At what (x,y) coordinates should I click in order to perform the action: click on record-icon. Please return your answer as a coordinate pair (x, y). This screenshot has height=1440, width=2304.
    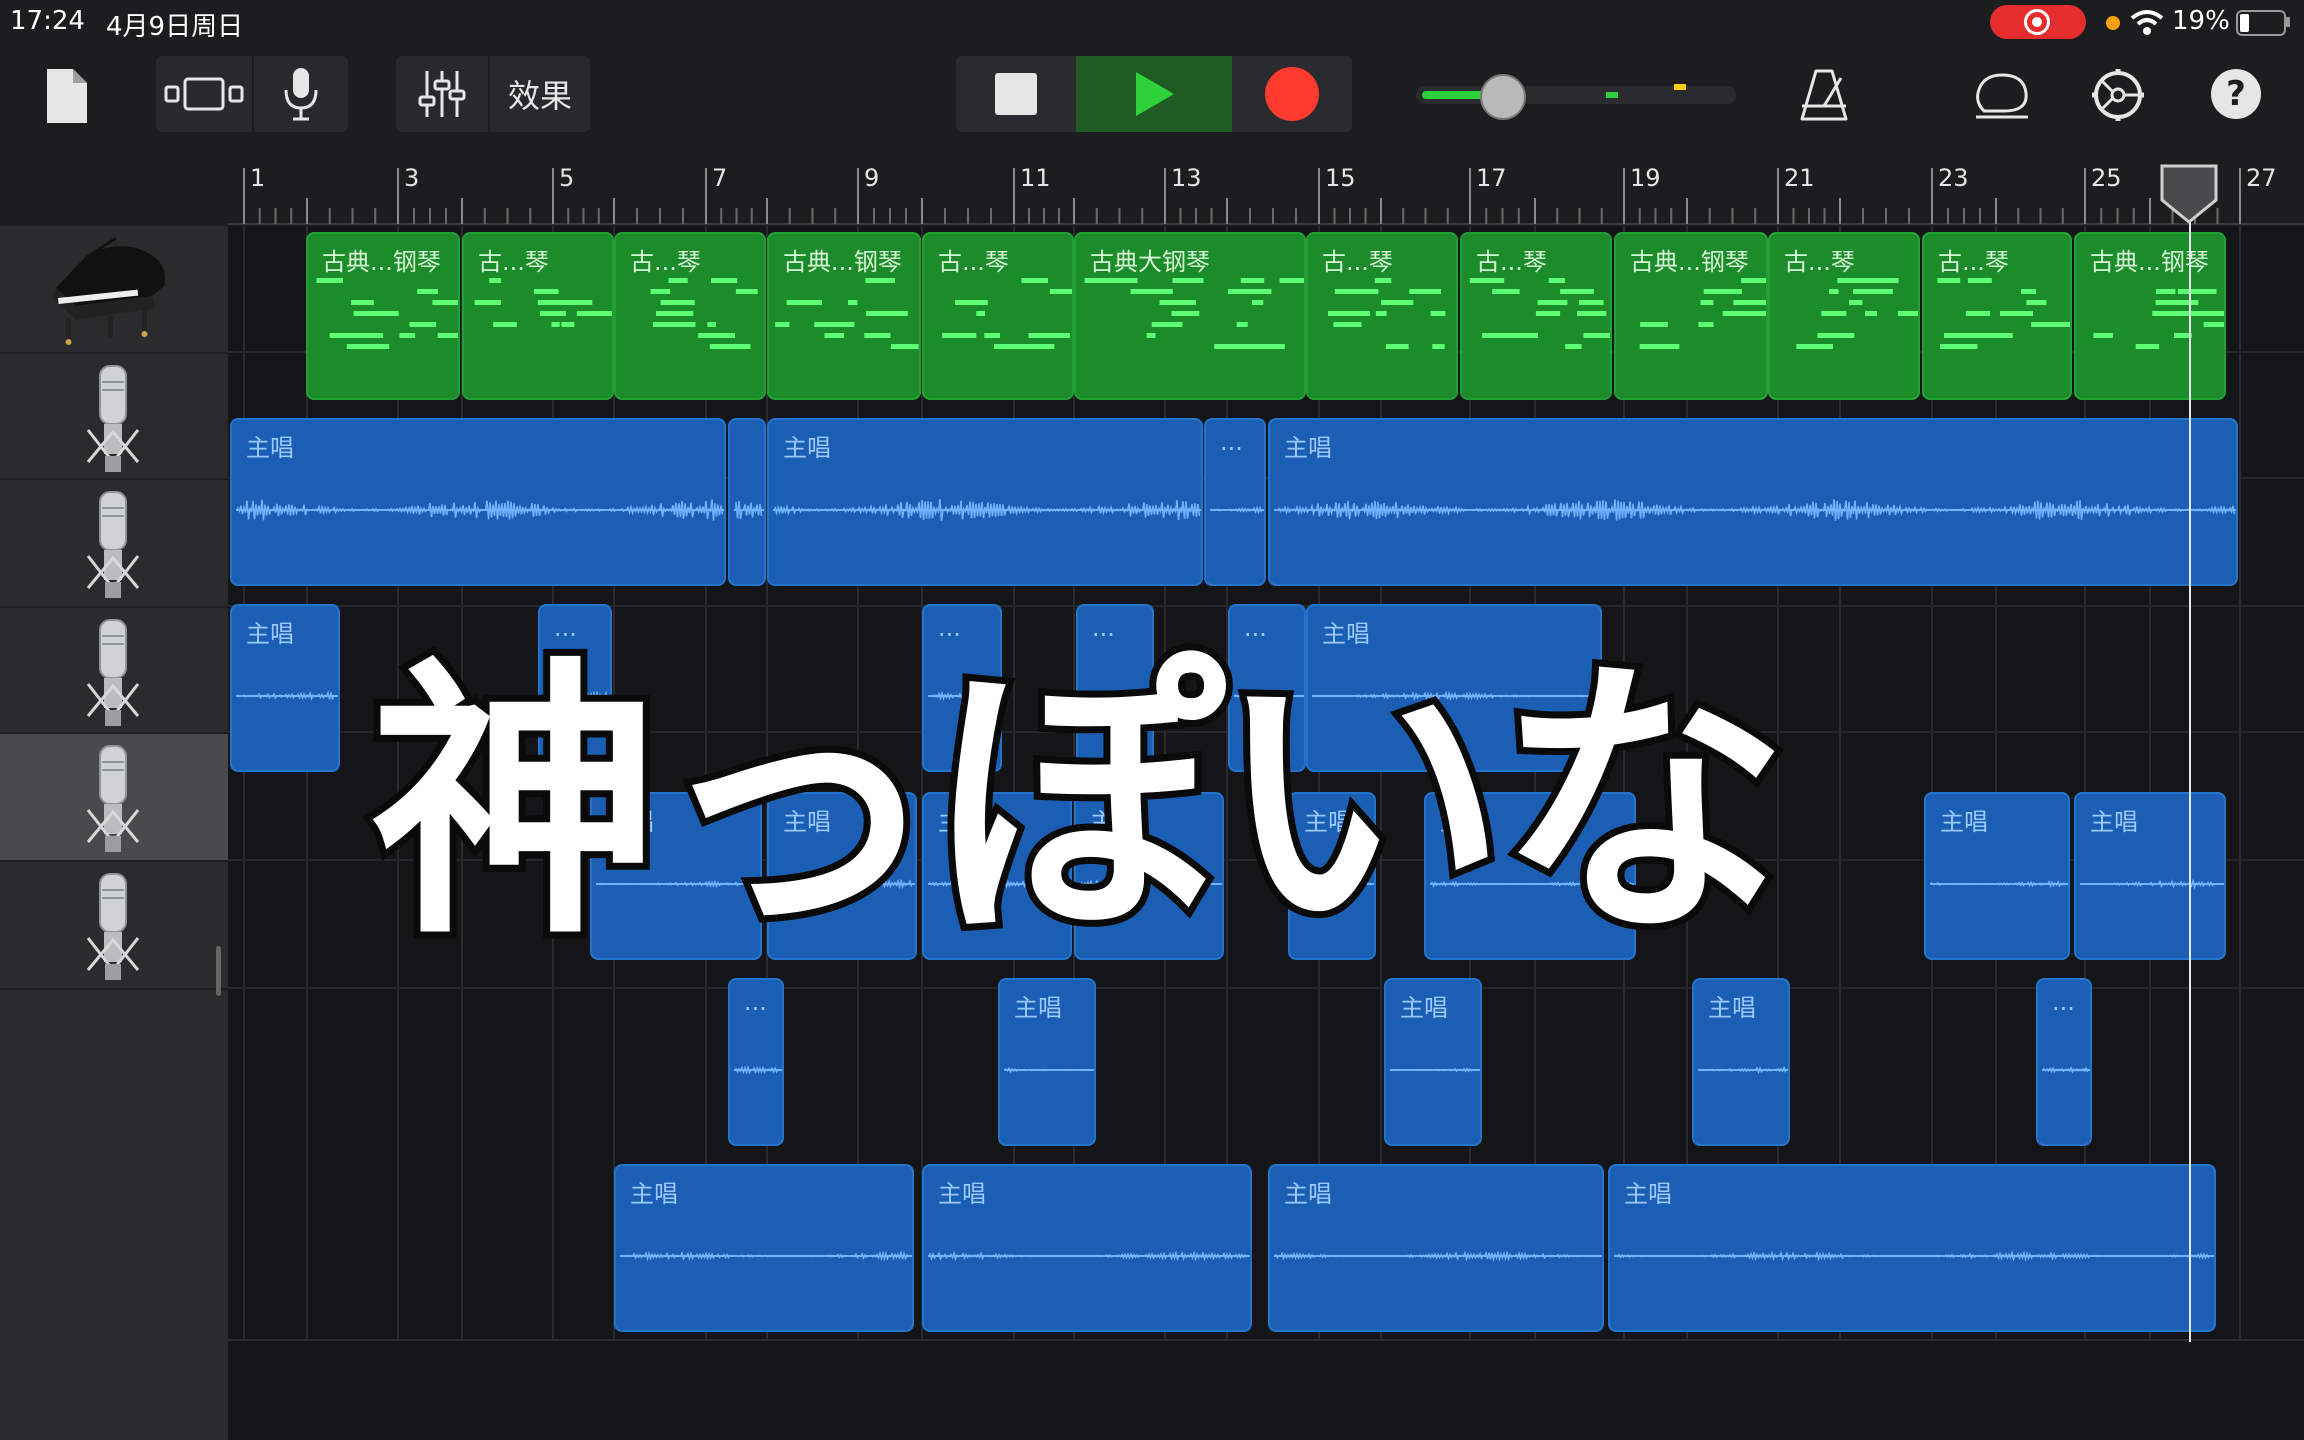
    Looking at the image, I should click on (1292, 94).